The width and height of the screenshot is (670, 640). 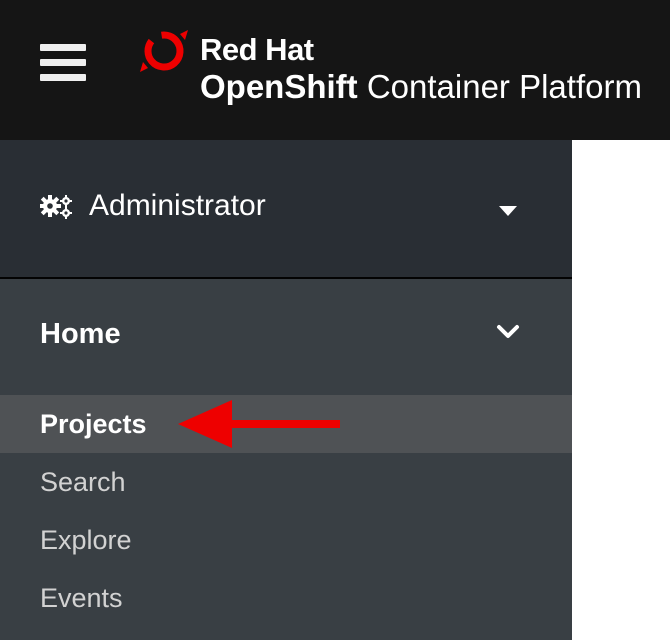 What do you see at coordinates (508, 211) in the screenshot?
I see `caret-down-icon` at bounding box center [508, 211].